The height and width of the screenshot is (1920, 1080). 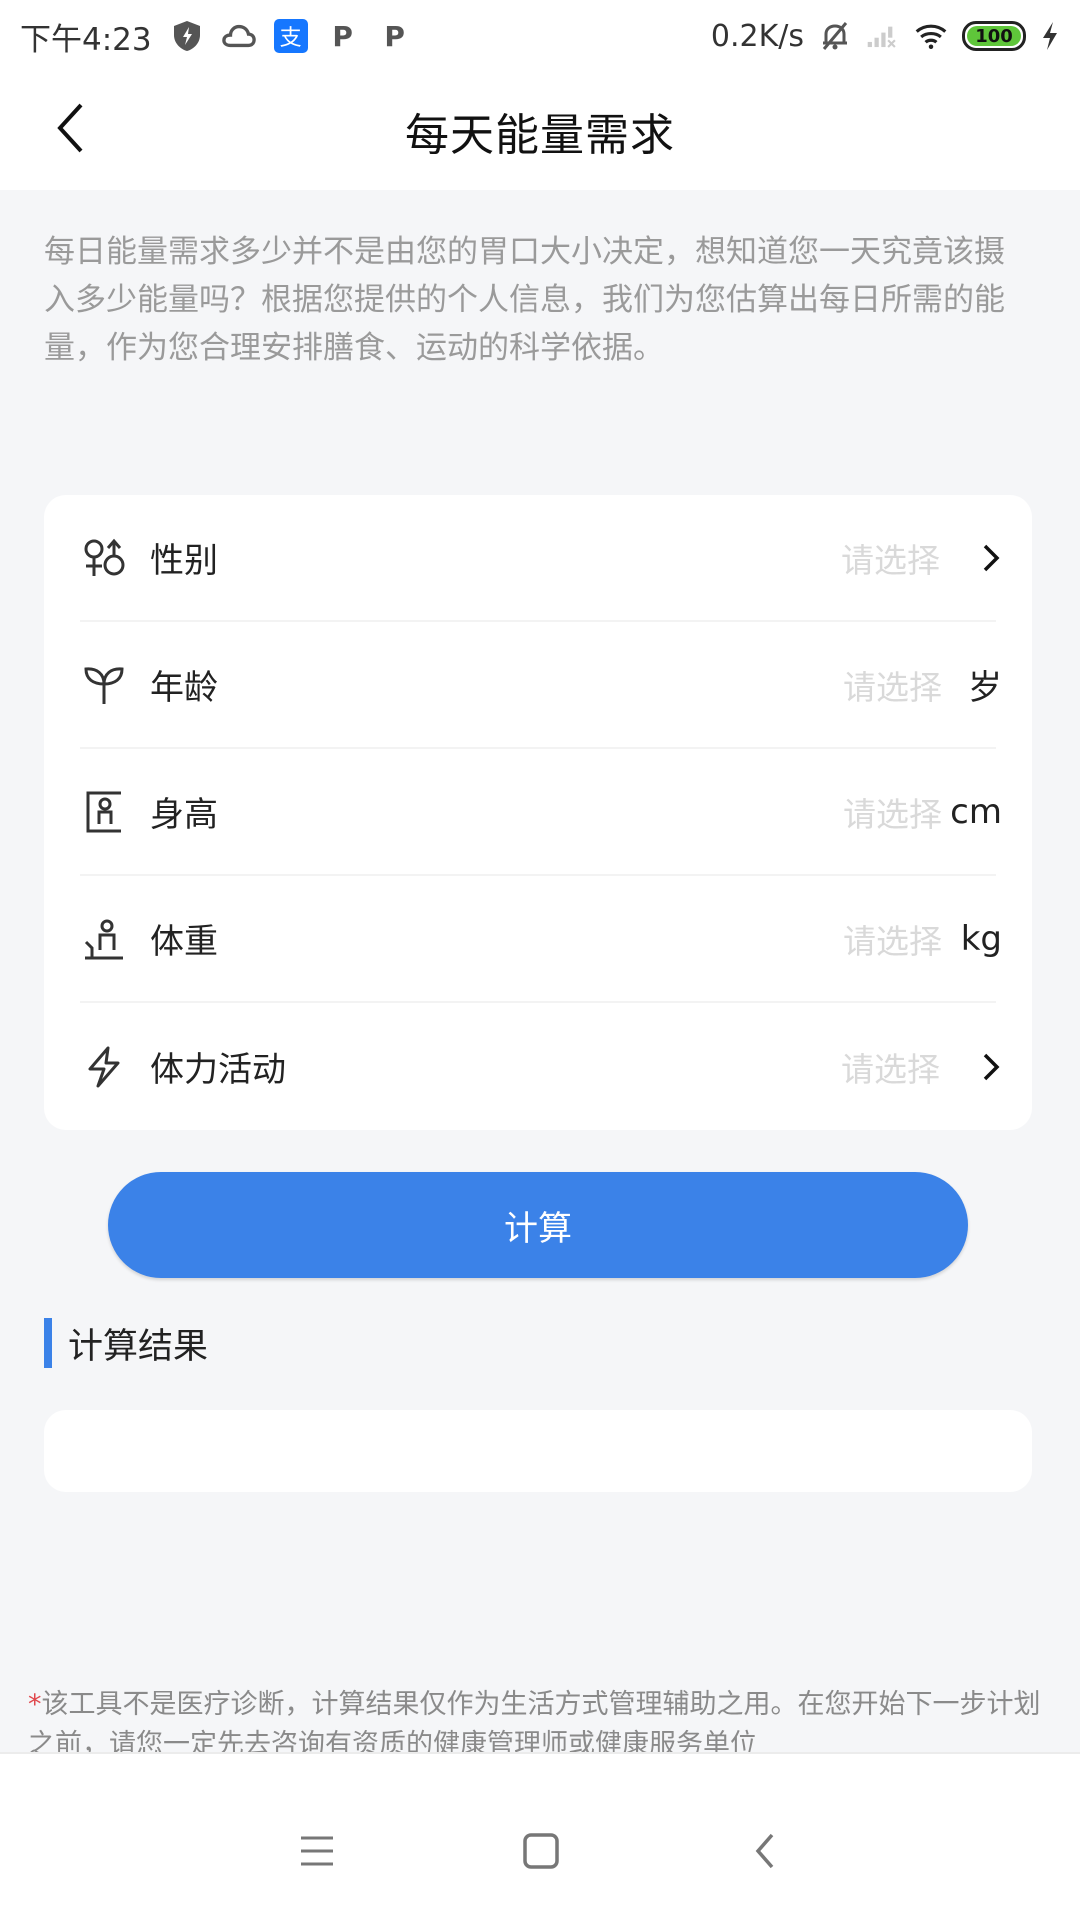 What do you see at coordinates (541, 812) in the screenshot?
I see `form-row-height: 身高 请选择 cm` at bounding box center [541, 812].